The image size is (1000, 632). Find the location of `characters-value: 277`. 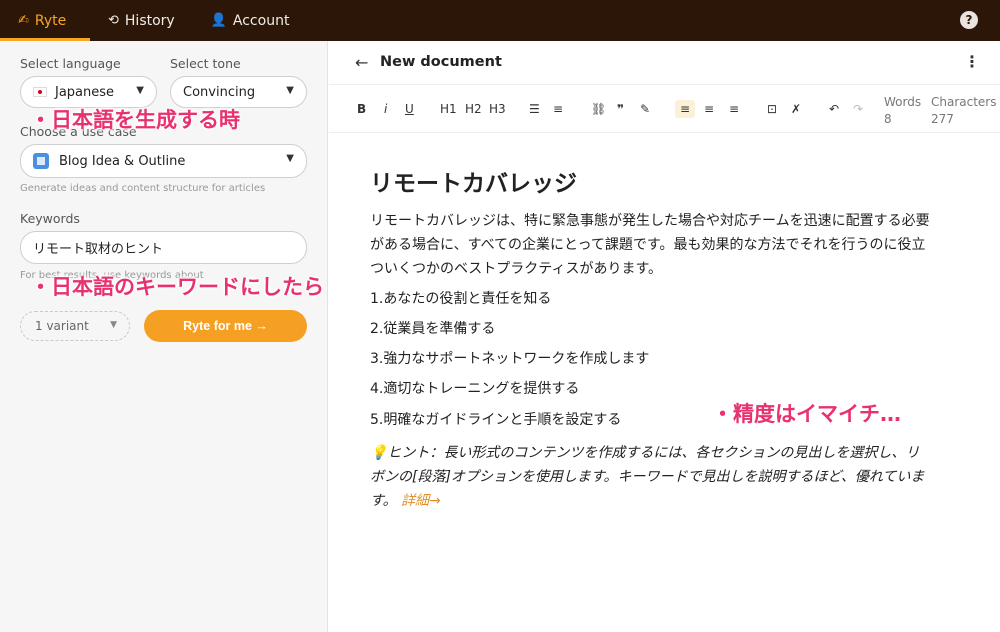

characters-value: 277 is located at coordinates (942, 119).